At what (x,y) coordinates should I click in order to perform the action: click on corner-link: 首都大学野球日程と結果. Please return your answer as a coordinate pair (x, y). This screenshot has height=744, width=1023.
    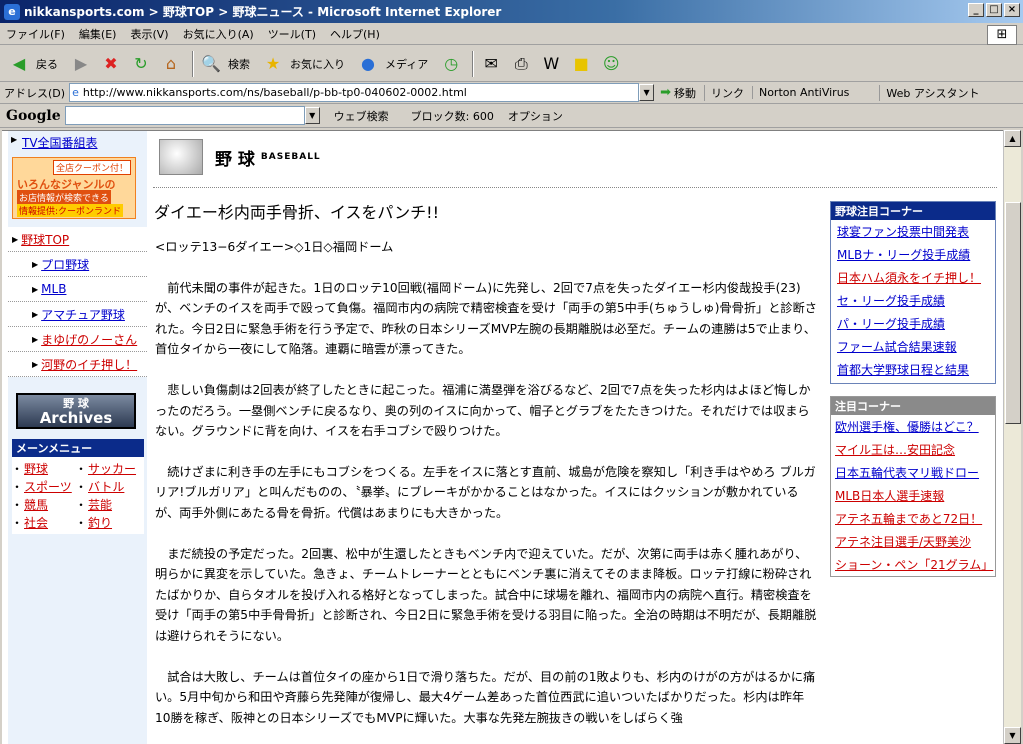
    Looking at the image, I should click on (913, 369).